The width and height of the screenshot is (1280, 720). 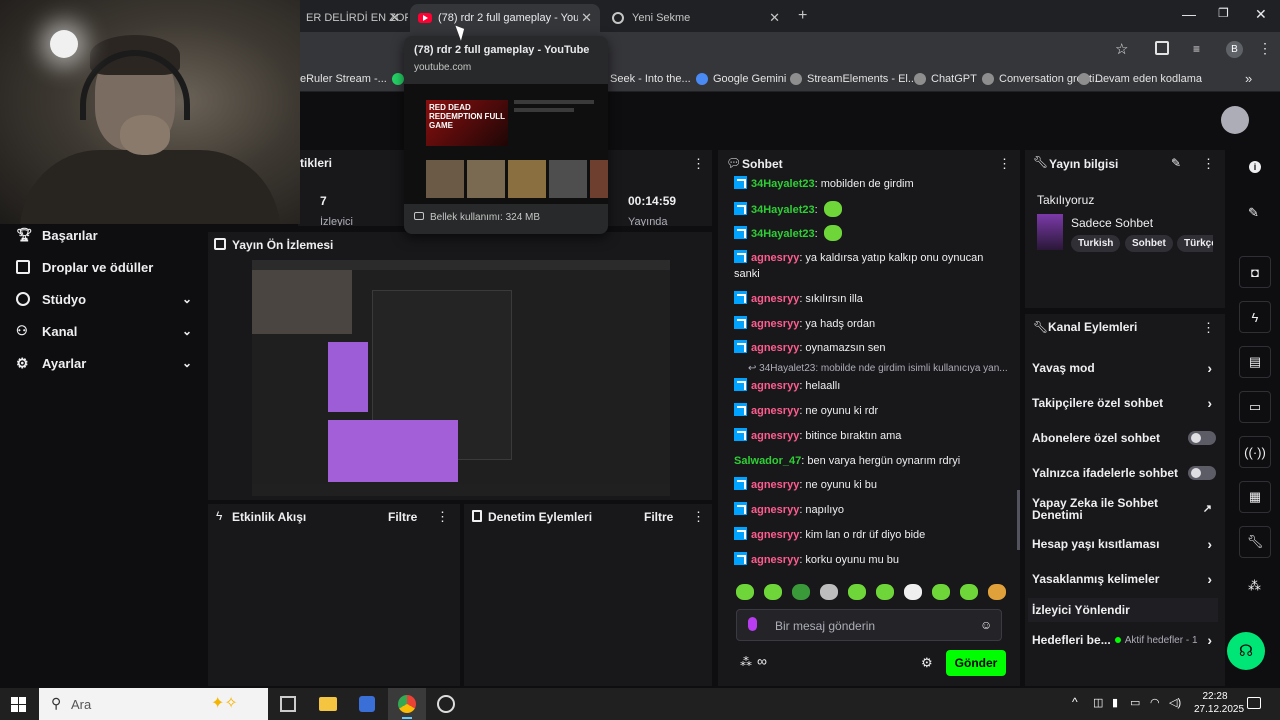 What do you see at coordinates (1261, 14) in the screenshot?
I see `window-close-icon: ✕` at bounding box center [1261, 14].